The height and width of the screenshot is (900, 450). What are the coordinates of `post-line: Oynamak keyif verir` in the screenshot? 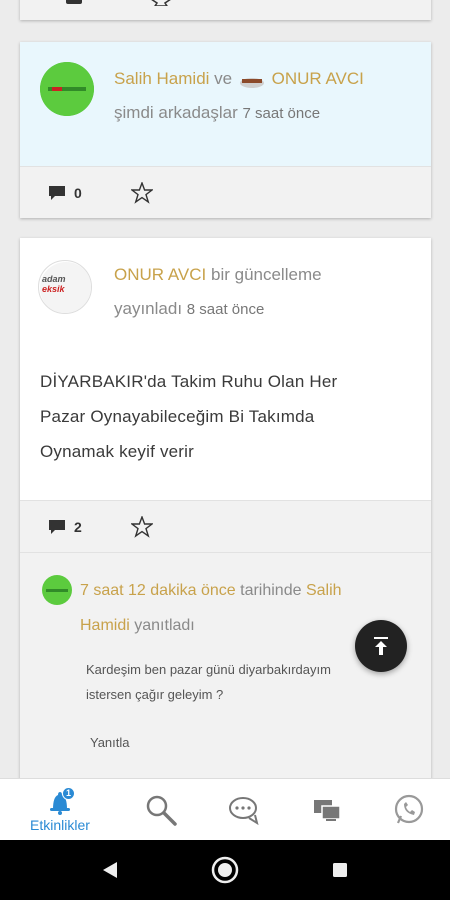 It's located at (117, 451).